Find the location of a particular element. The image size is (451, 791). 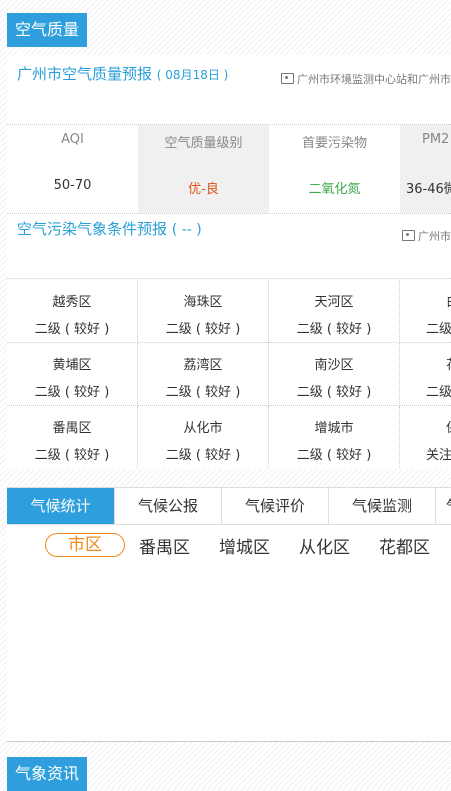

climate-subtab: 番禺区 is located at coordinates (164, 545).